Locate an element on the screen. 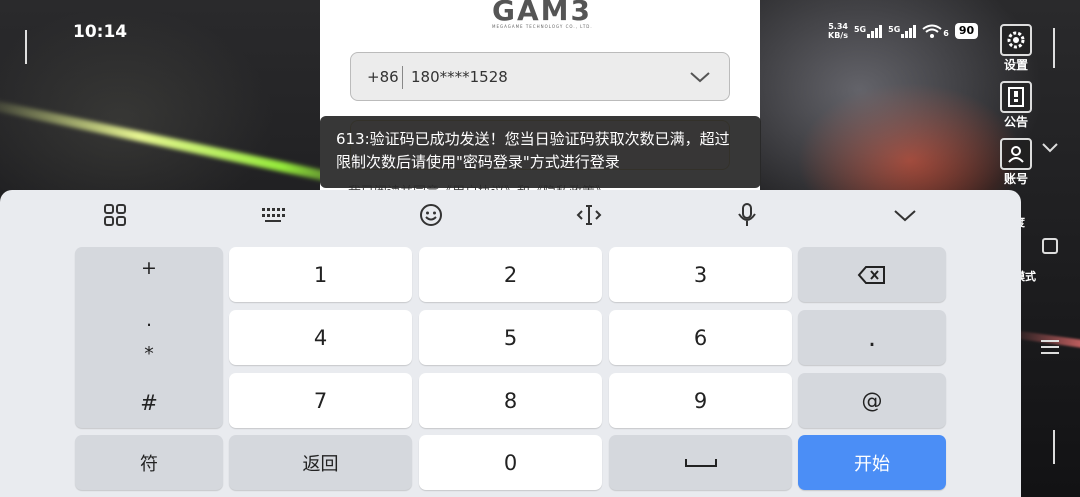 The width and height of the screenshot is (1080, 497). status-icons: 5.34 KB/s 5G 5G 6 90 is located at coordinates (903, 31).